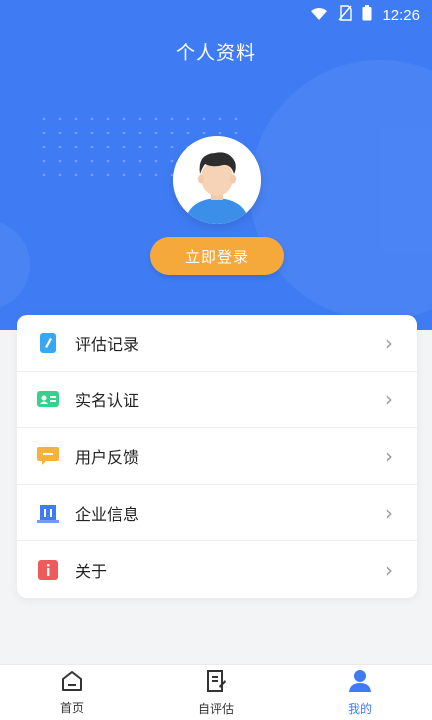 The height and width of the screenshot is (720, 432). What do you see at coordinates (48, 513) in the screenshot?
I see `building-icon` at bounding box center [48, 513].